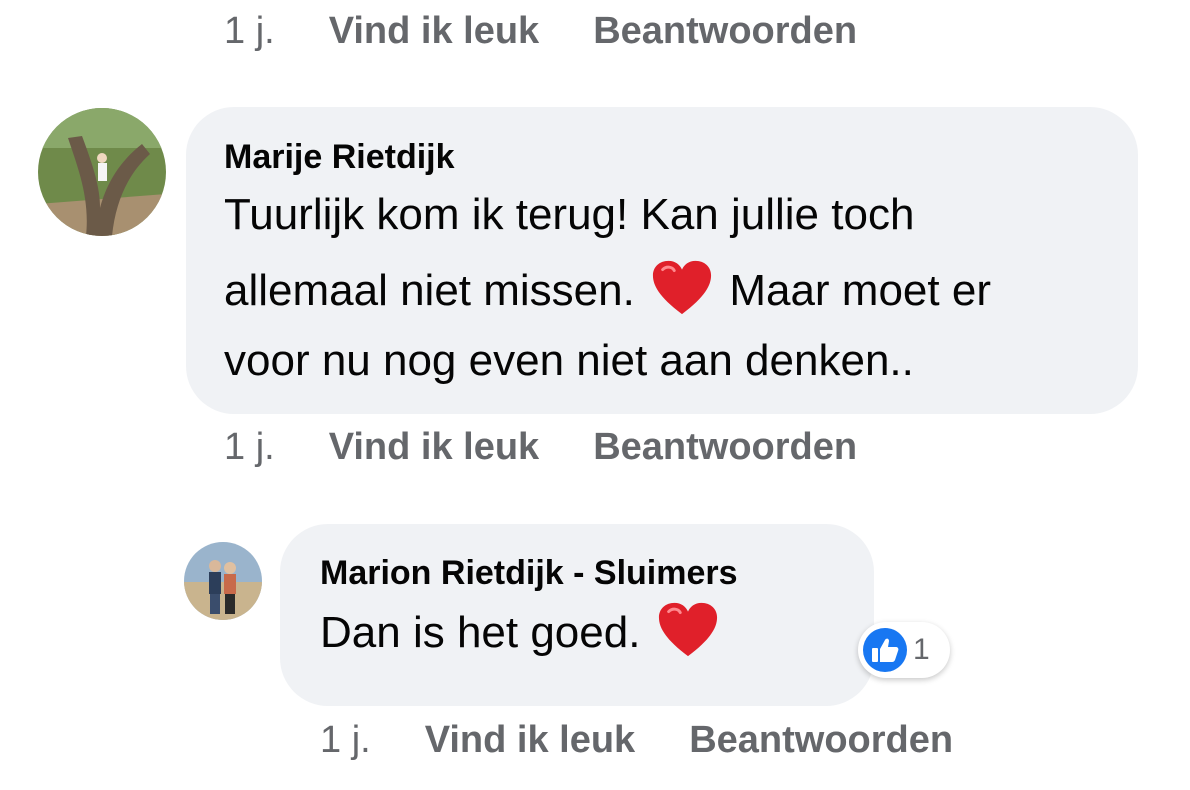  I want to click on reply-actions: 1 j. Vind ik leuk Beantwoorden, so click(663, 740).